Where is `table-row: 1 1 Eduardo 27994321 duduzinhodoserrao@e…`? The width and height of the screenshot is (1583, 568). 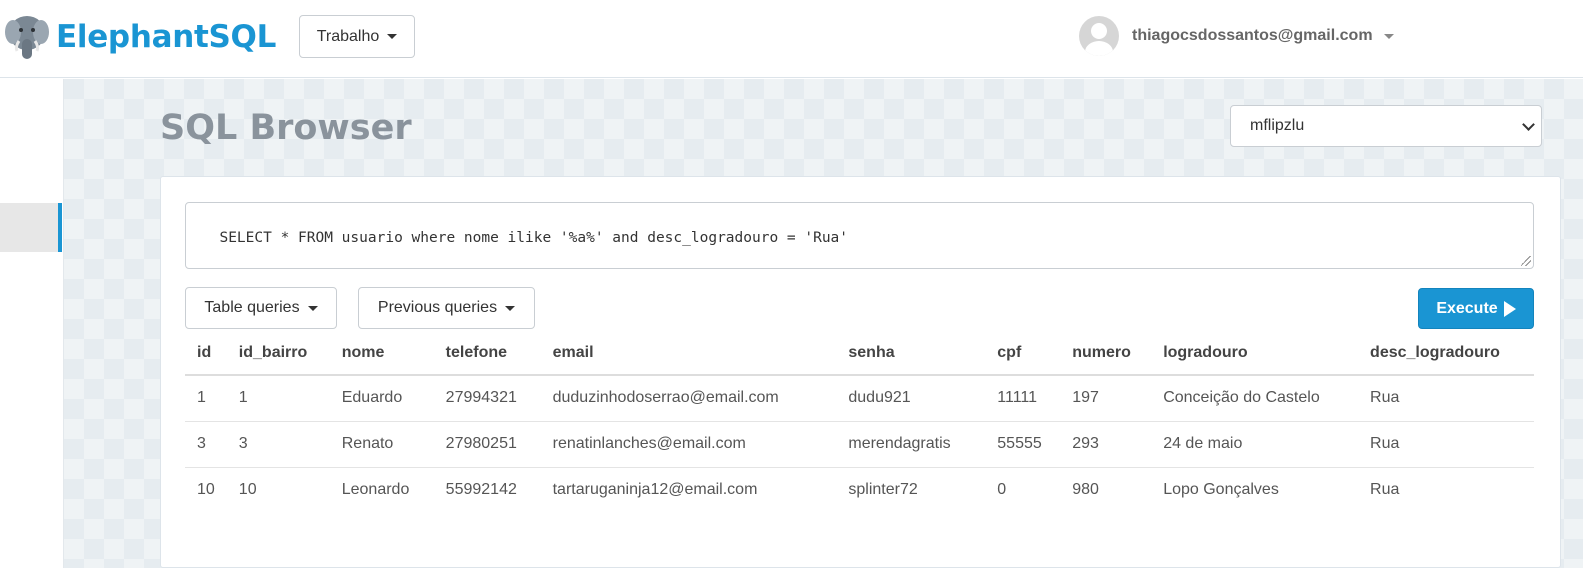
table-row: 1 1 Eduardo 27994321 duduzinhodoserrao@e… is located at coordinates (859, 398).